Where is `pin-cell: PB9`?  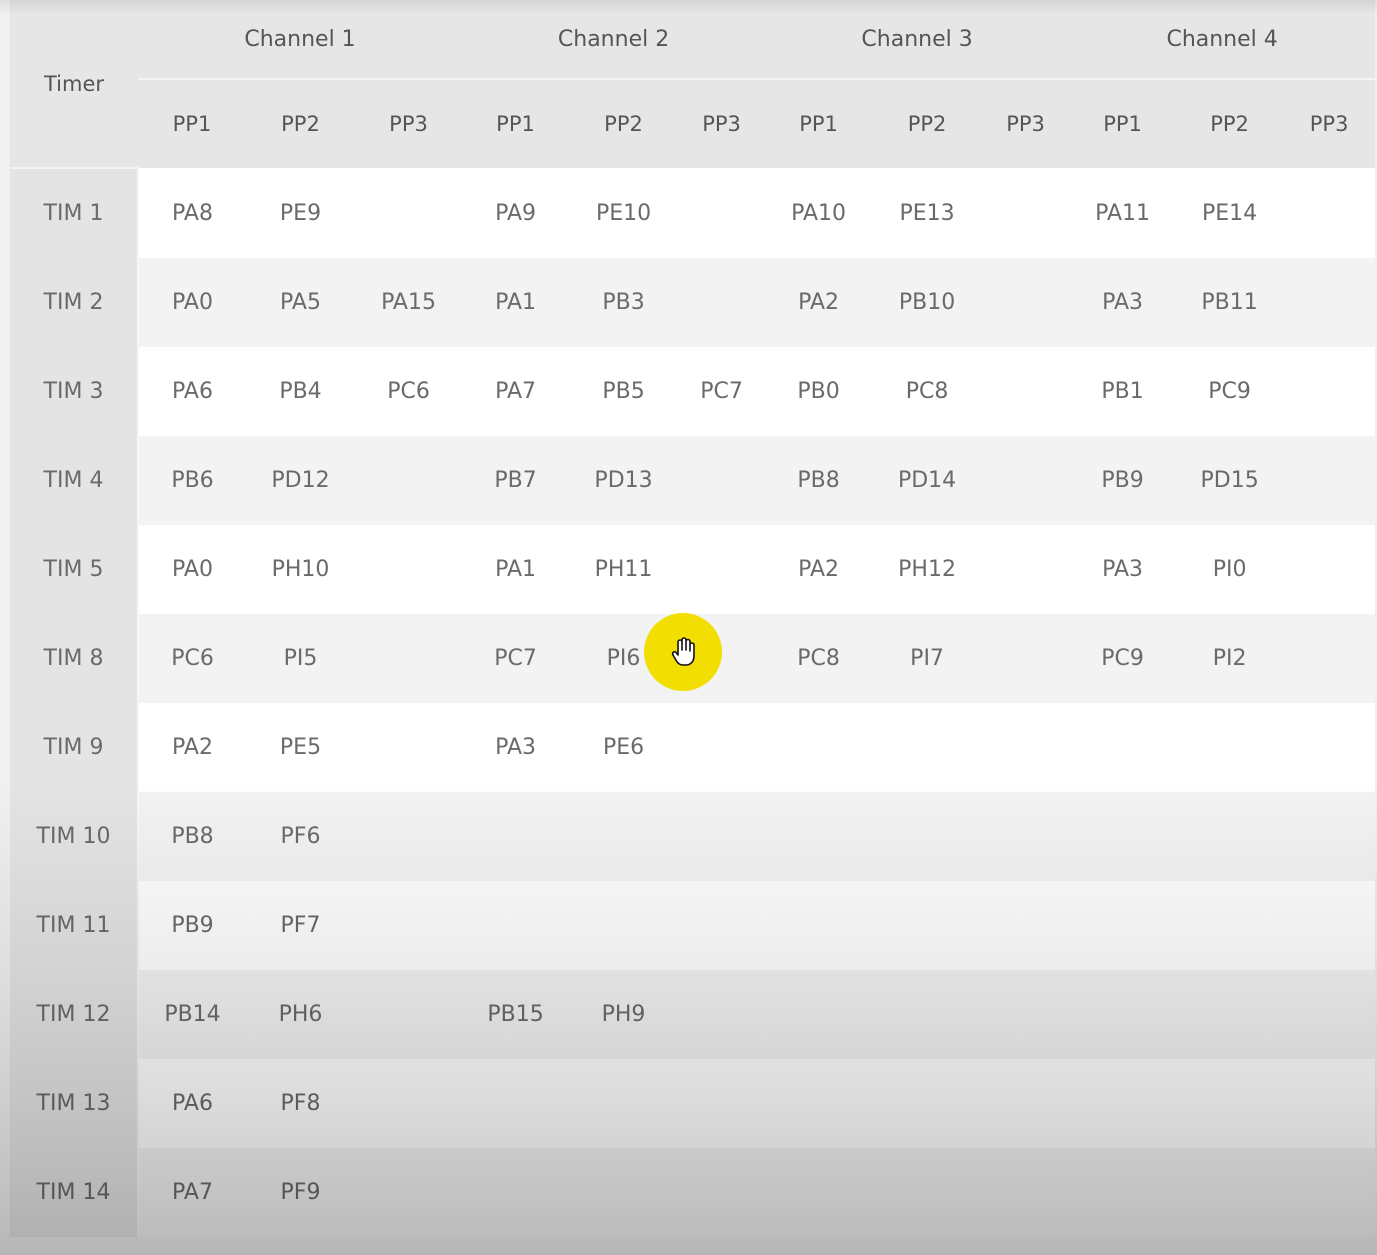 pin-cell: PB9 is located at coordinates (1123, 480).